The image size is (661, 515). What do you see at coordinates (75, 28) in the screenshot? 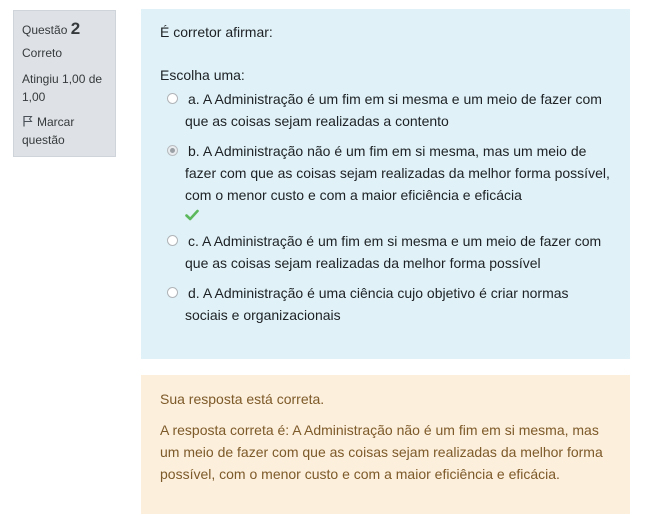
I see `question-number-value: 2` at bounding box center [75, 28].